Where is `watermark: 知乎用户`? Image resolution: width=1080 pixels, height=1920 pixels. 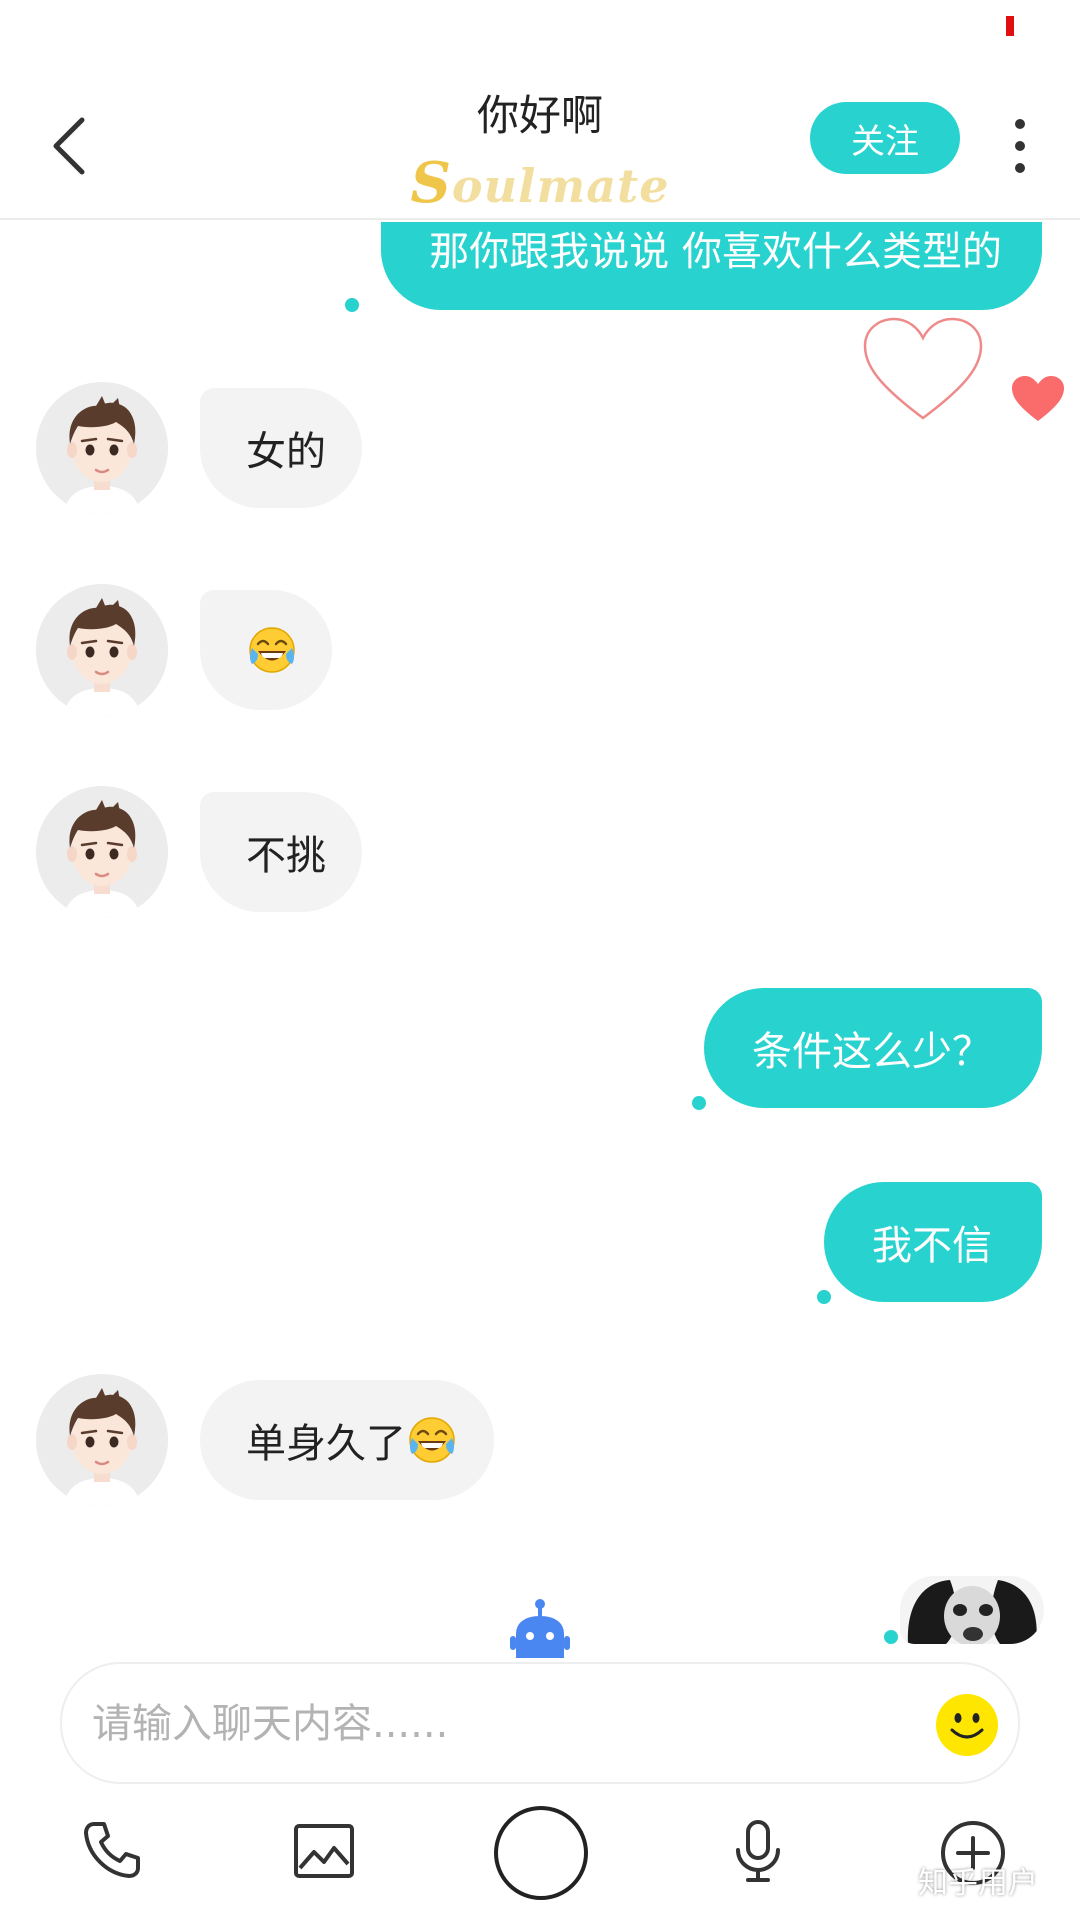
watermark: 知乎用户 is located at coordinates (978, 1883).